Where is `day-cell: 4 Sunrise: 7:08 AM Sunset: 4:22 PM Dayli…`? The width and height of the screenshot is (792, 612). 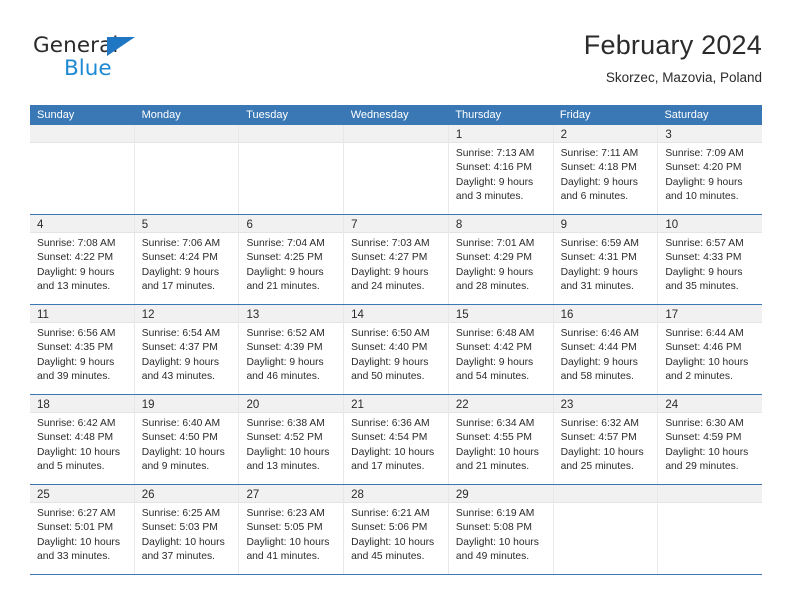
day-cell: 4 Sunrise: 7:08 AM Sunset: 4:22 PM Dayli… is located at coordinates (82, 259).